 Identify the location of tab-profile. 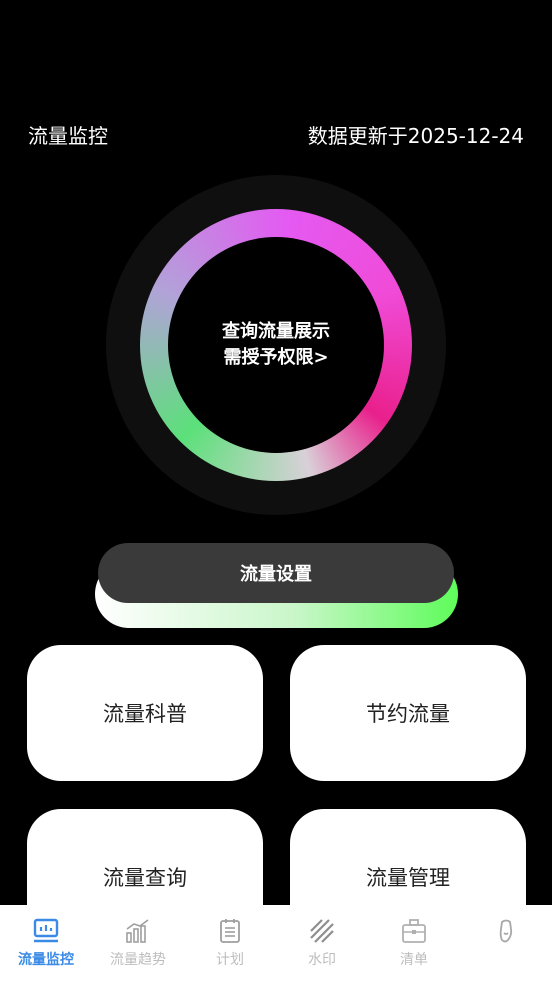
(506, 943).